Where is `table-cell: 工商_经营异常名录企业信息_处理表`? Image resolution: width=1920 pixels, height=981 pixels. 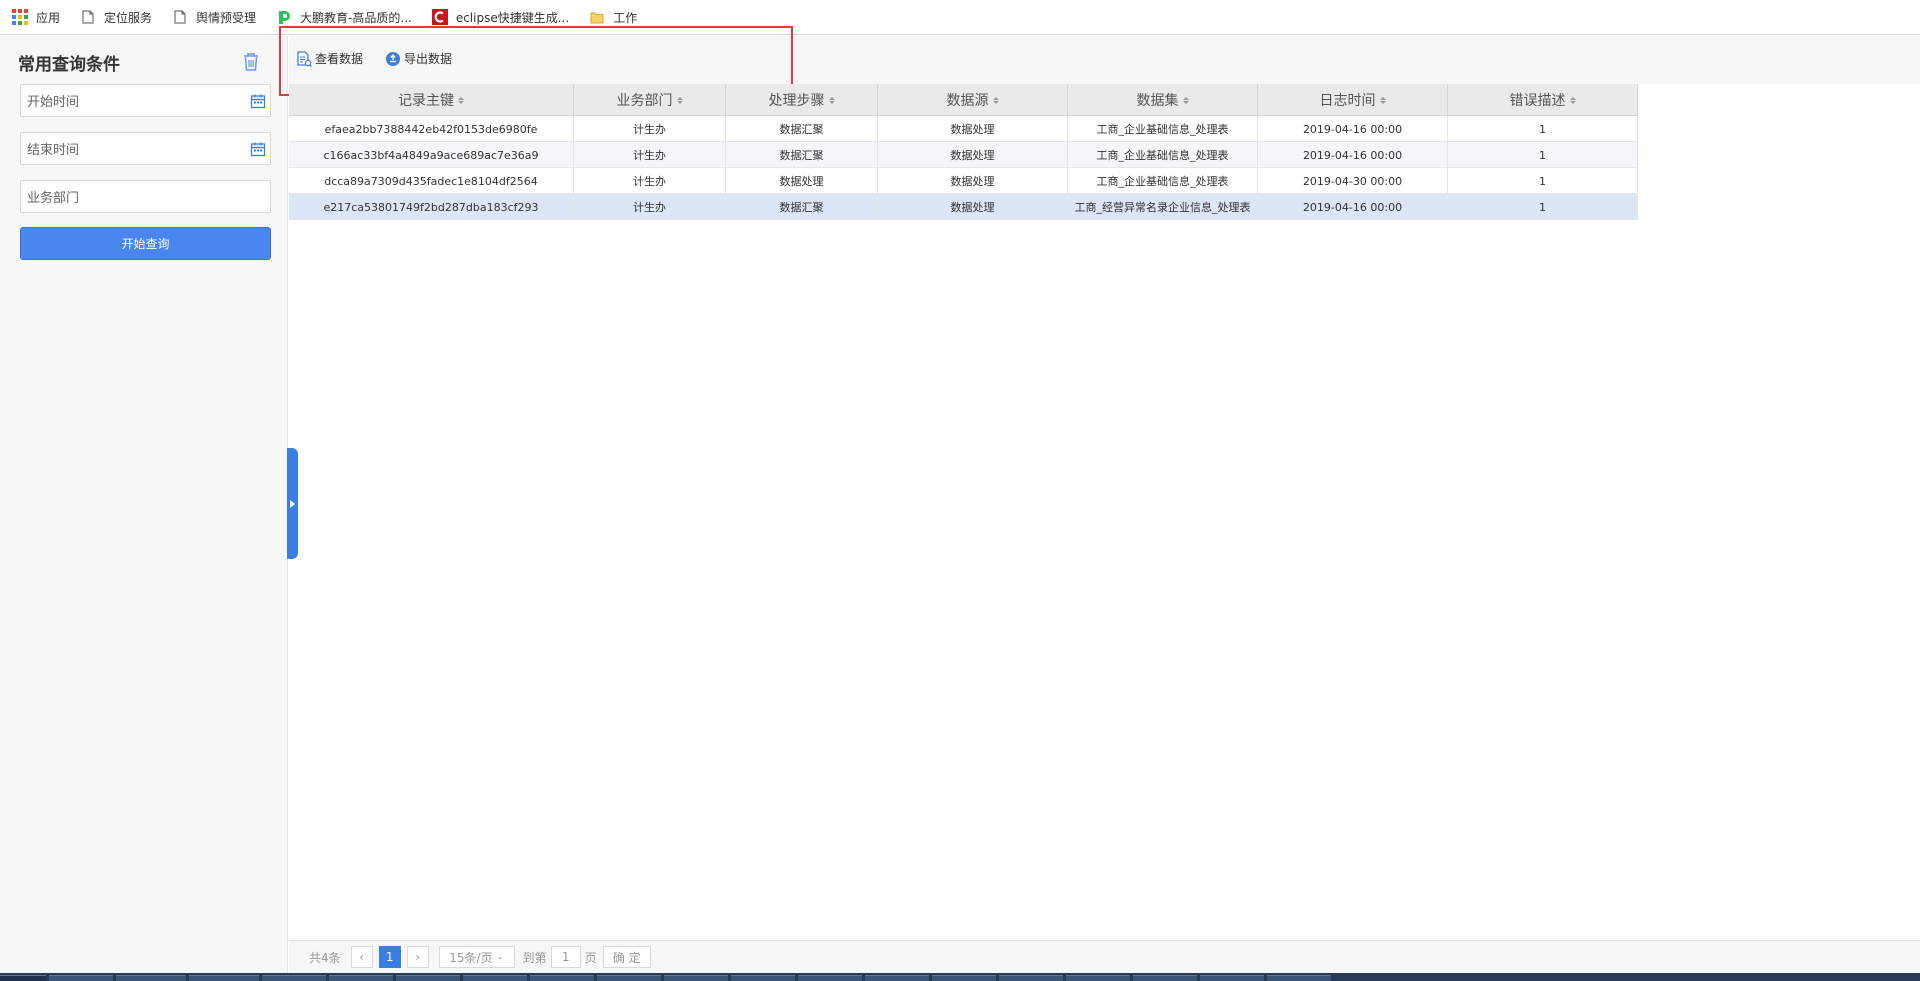 table-cell: 工商_经营异常名录企业信息_处理表 is located at coordinates (1163, 207).